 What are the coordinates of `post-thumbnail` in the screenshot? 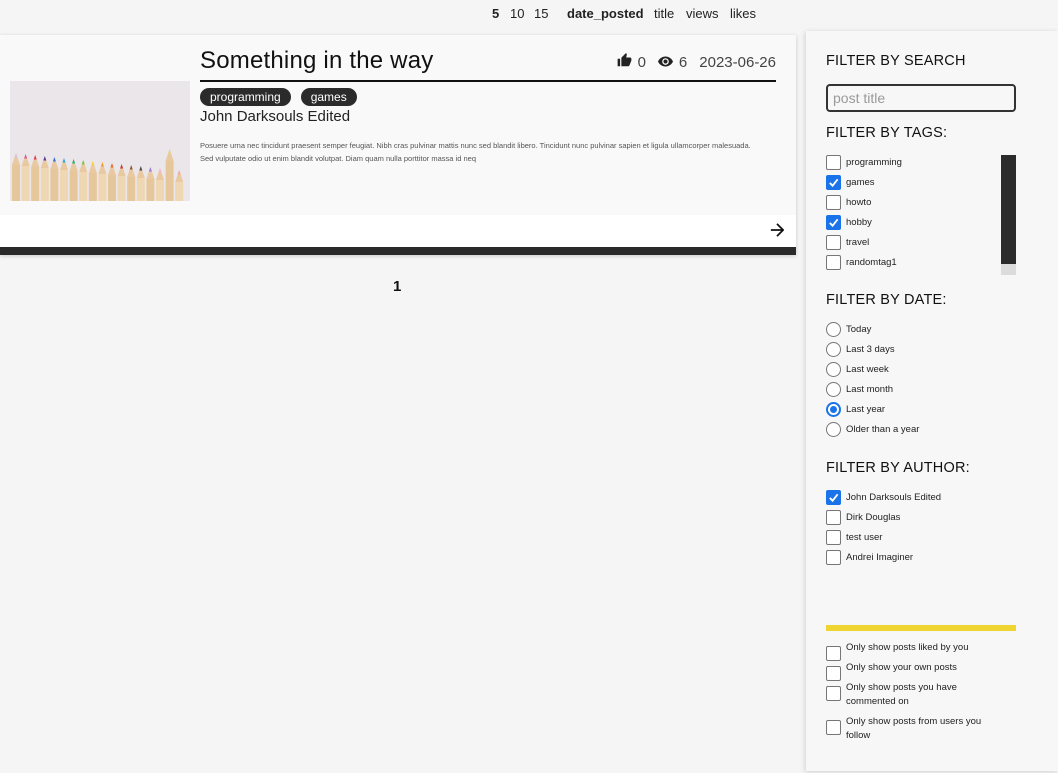 It's located at (100, 141).